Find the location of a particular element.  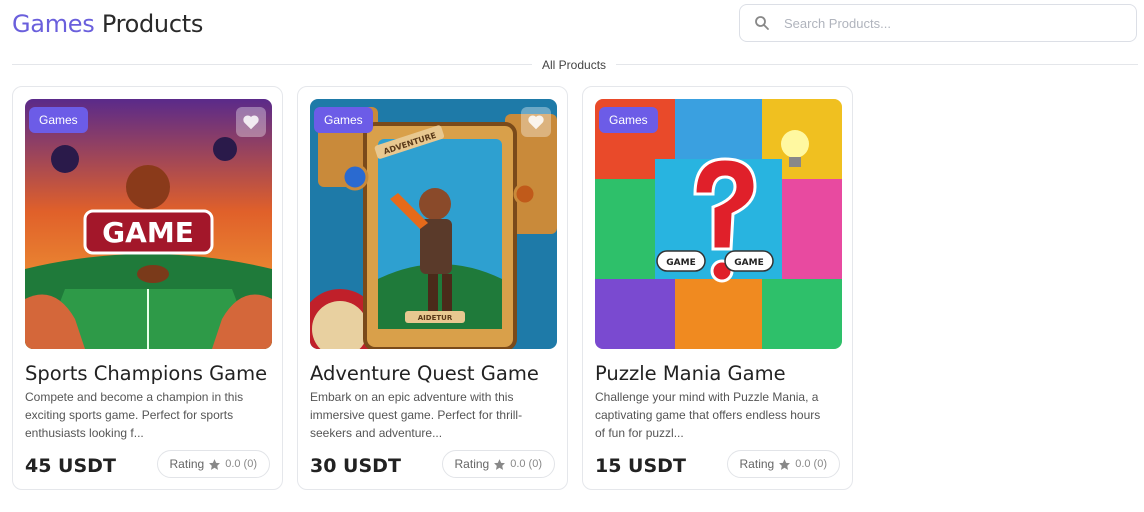

image-title-text: GAME is located at coordinates (148, 232).